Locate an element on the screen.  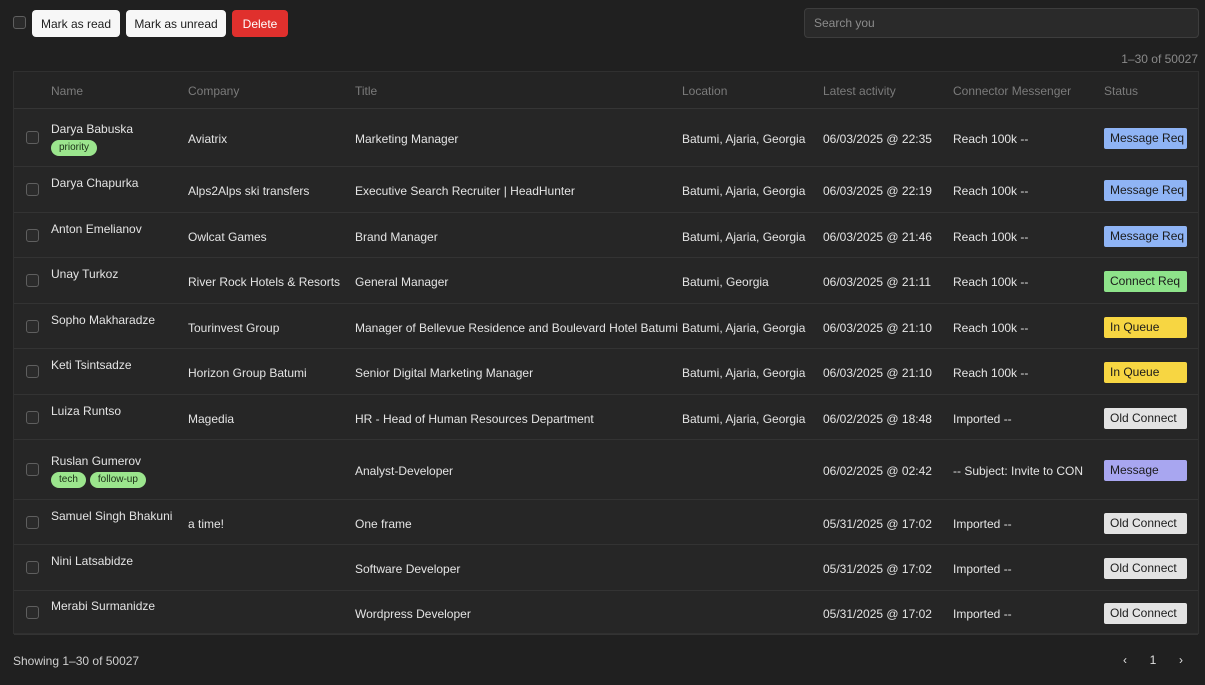
contact-name: Keti Tsintsadze is located at coordinates (91, 365).